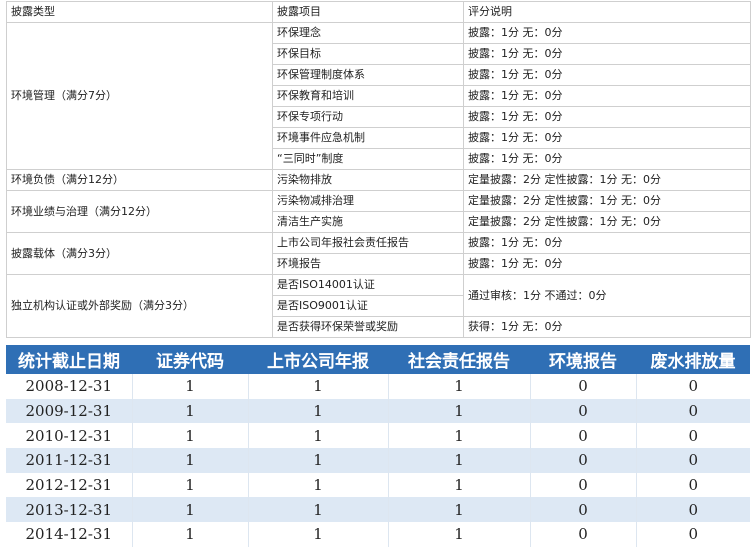 The width and height of the screenshot is (754, 547). Describe the element at coordinates (607, 12) in the screenshot. I see `column-header: 评分说明` at that location.